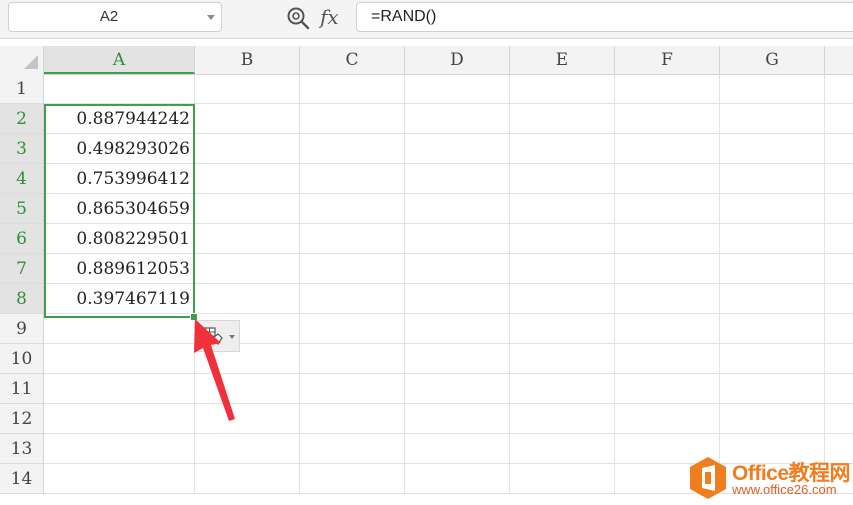  I want to click on cell-a13, so click(119, 449).